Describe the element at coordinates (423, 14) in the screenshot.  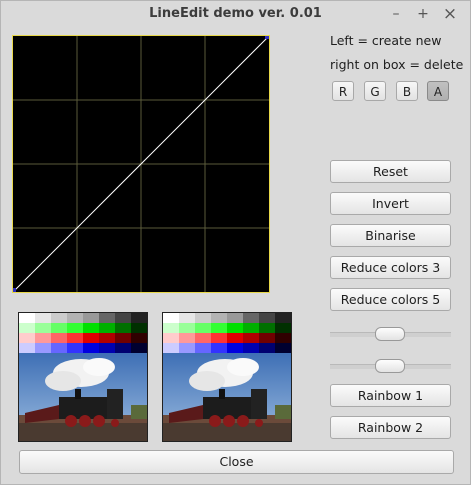
I see `maximize-icon: +` at that location.